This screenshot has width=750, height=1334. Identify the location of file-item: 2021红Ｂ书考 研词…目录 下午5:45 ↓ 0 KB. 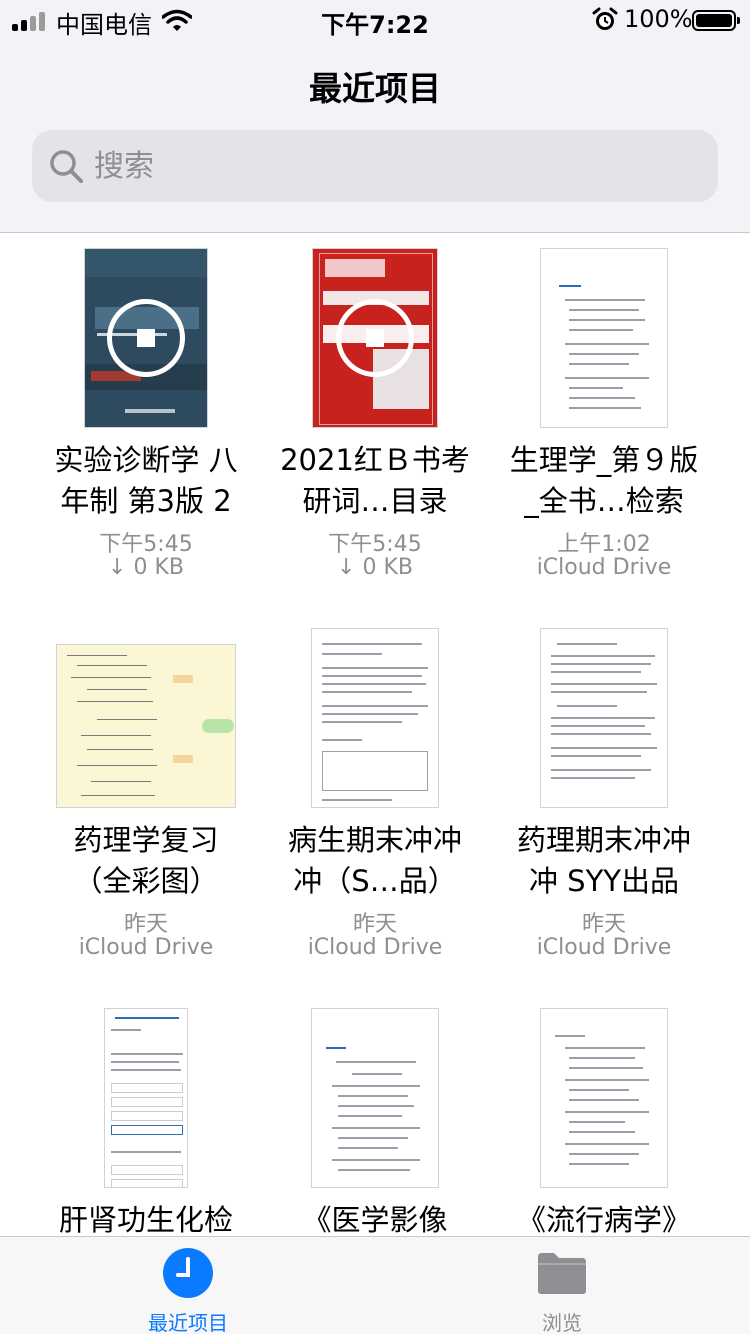
(375, 414).